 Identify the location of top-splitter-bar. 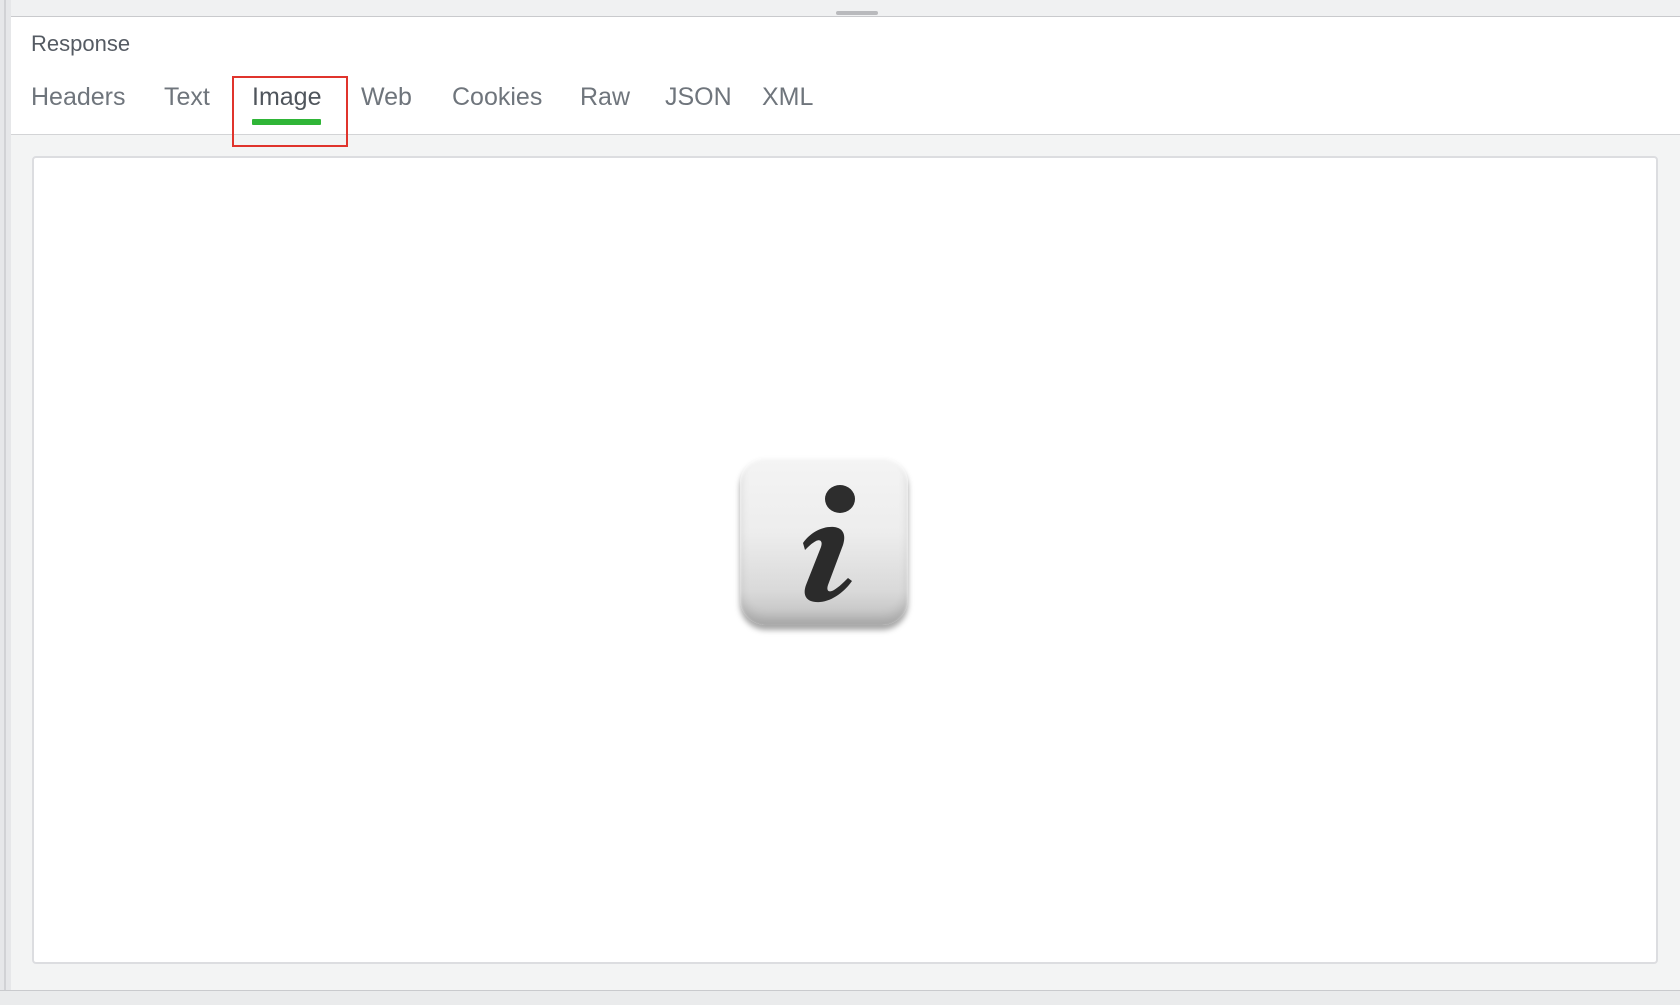
(845, 8).